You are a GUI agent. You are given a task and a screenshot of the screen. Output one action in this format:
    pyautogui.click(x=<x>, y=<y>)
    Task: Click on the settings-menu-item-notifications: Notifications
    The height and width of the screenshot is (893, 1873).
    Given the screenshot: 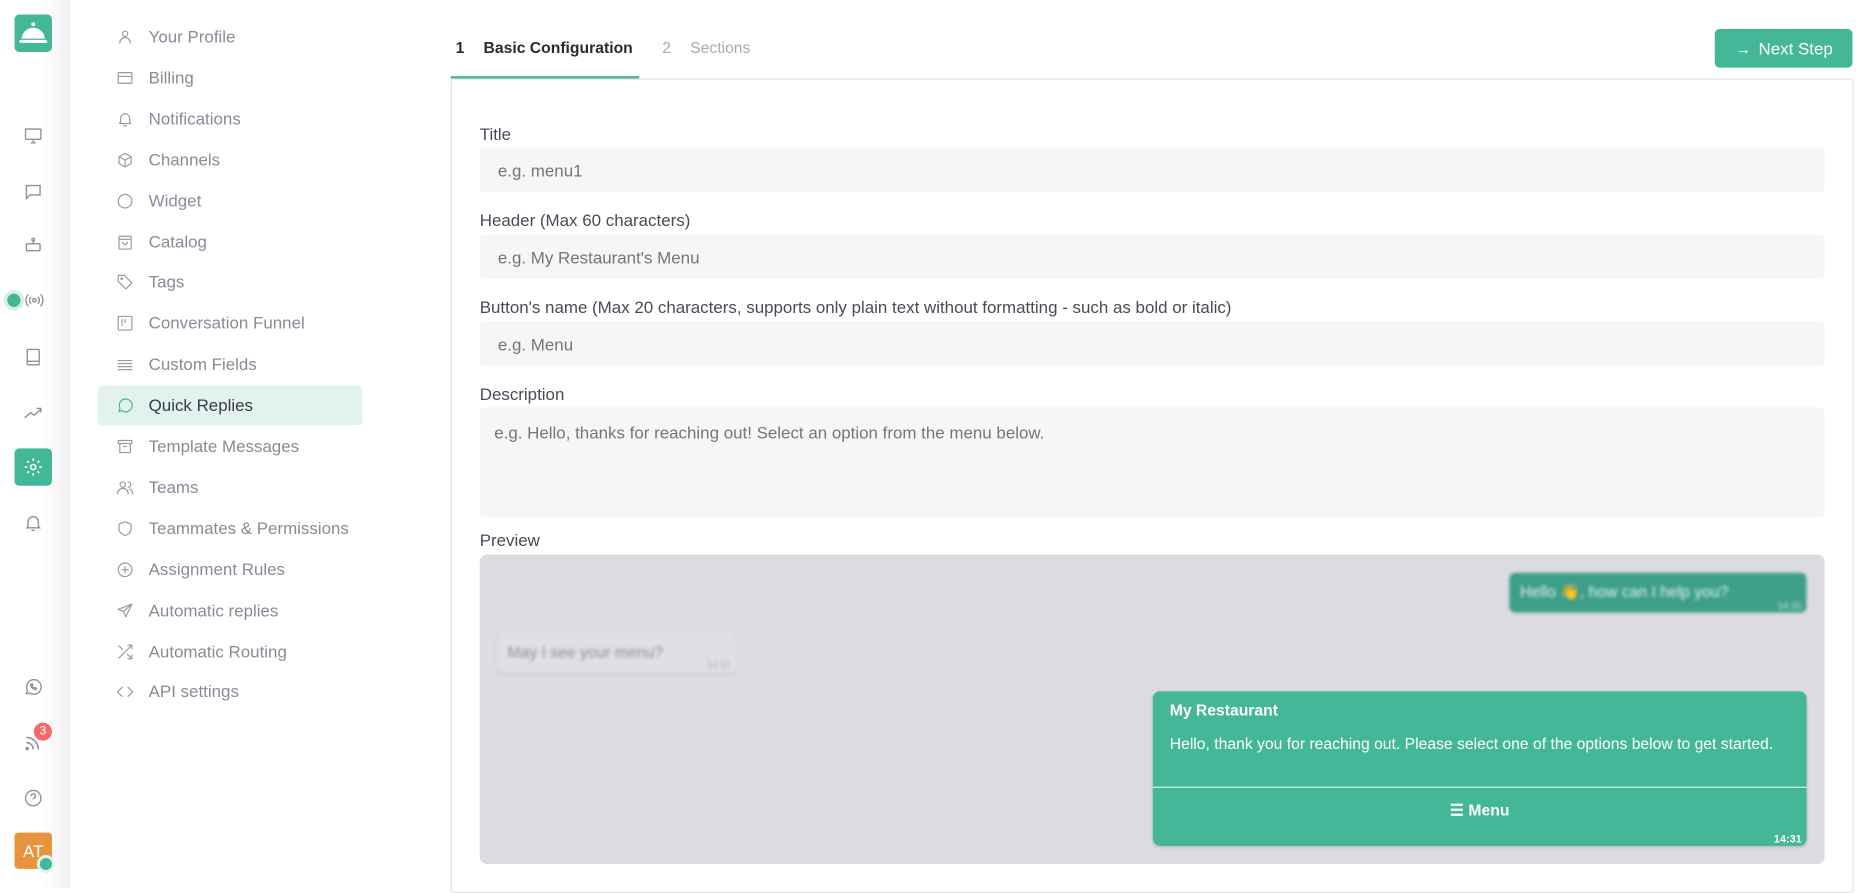 What is the action you would take?
    pyautogui.click(x=230, y=119)
    